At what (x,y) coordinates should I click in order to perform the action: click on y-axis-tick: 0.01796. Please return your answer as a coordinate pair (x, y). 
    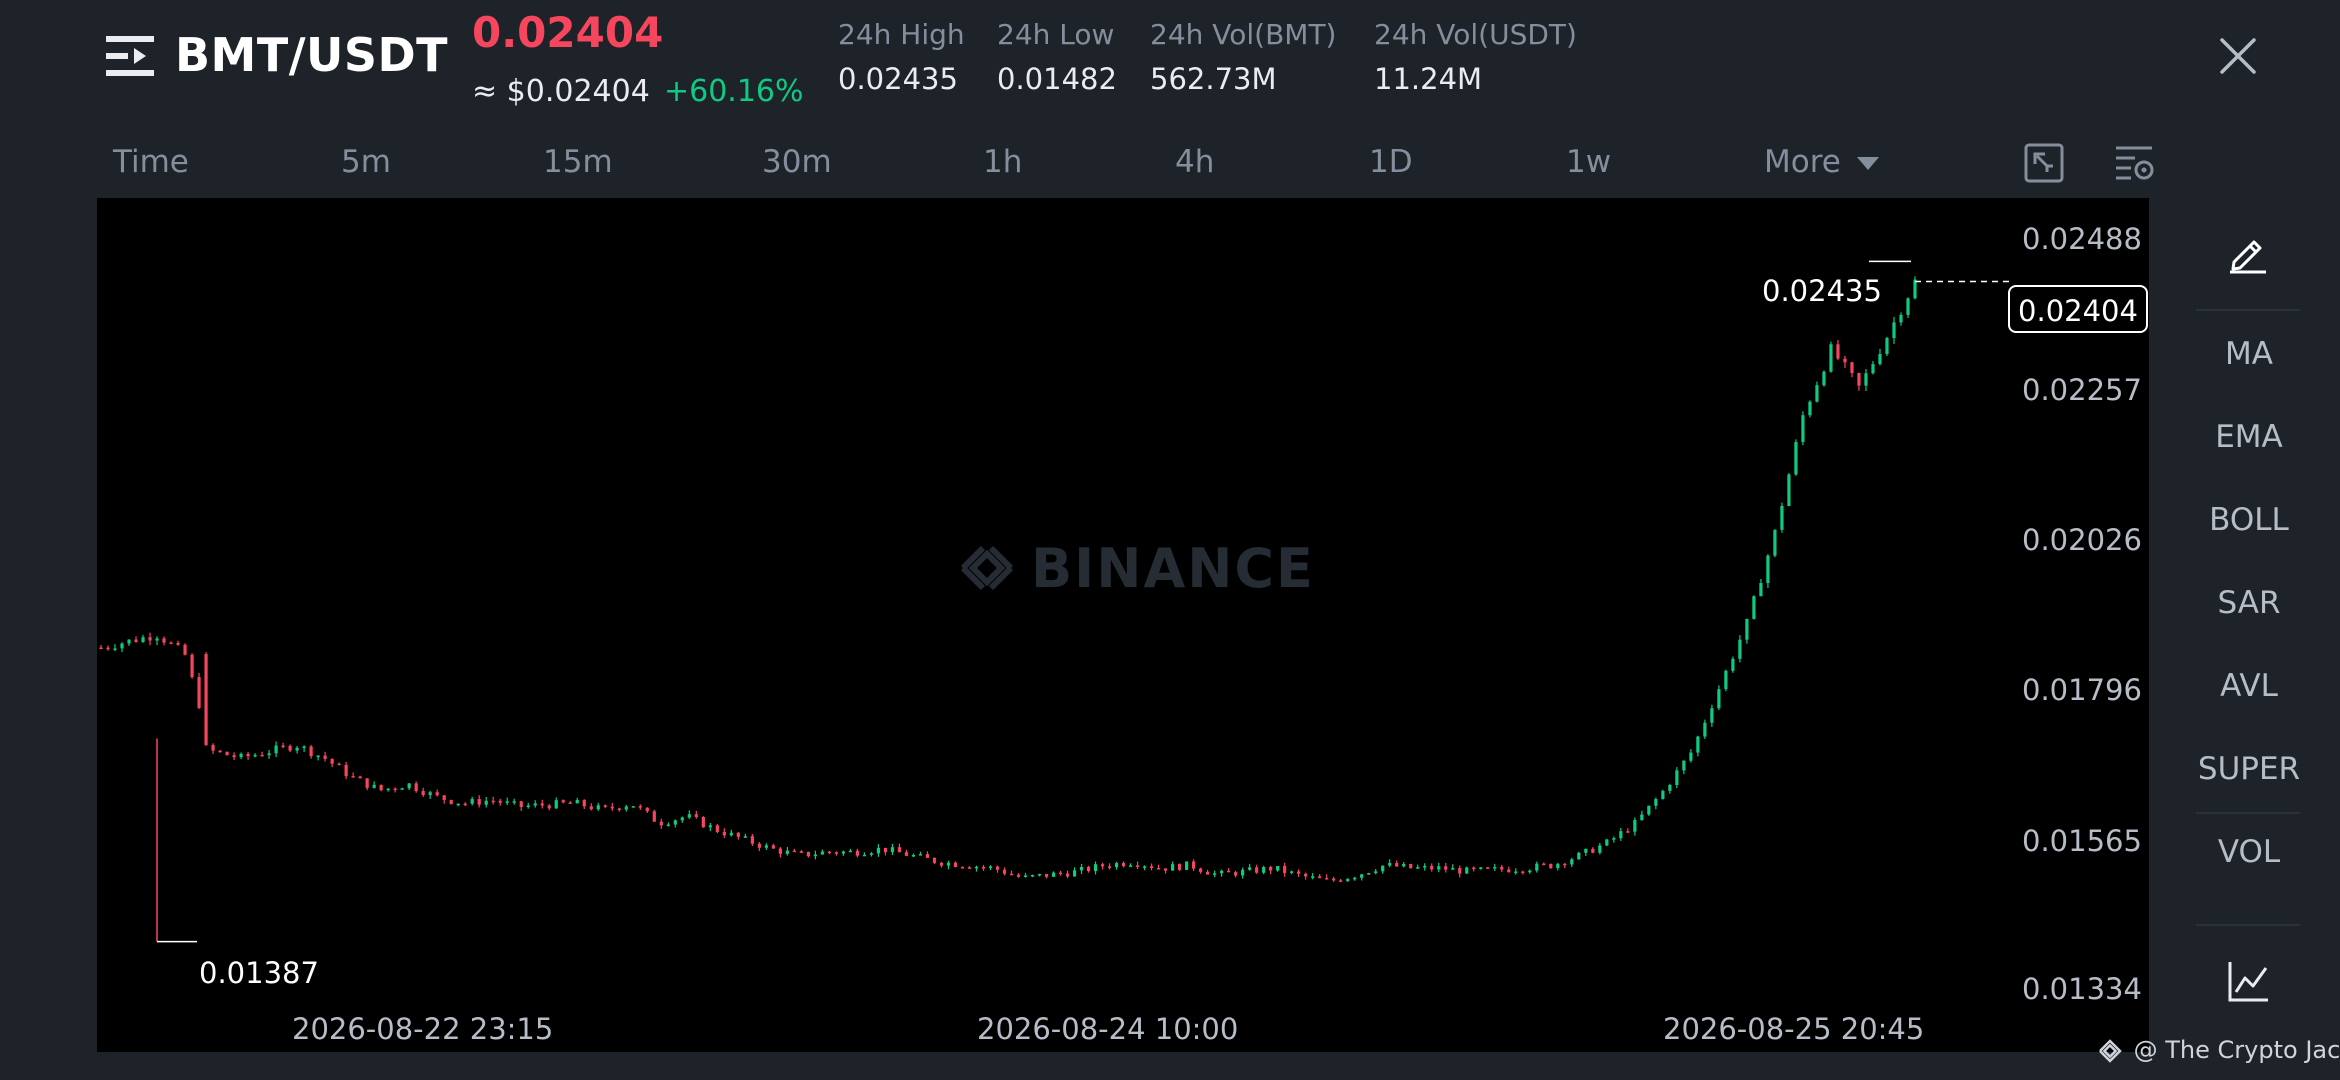
    Looking at the image, I should click on (2082, 690).